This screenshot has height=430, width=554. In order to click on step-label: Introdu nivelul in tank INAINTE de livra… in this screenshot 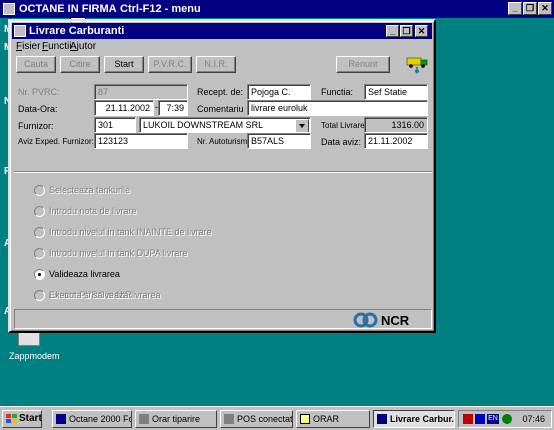, I will do `click(130, 232)`.